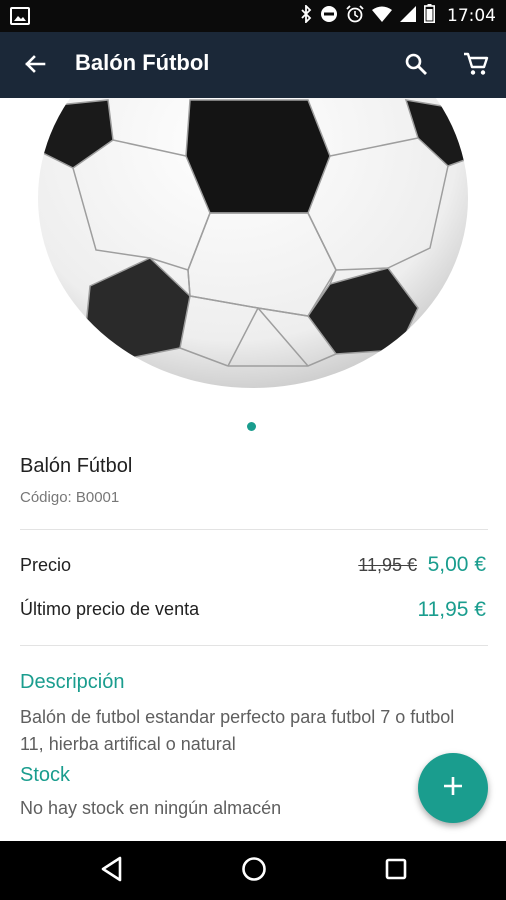  I want to click on plus-icon, so click(453, 788).